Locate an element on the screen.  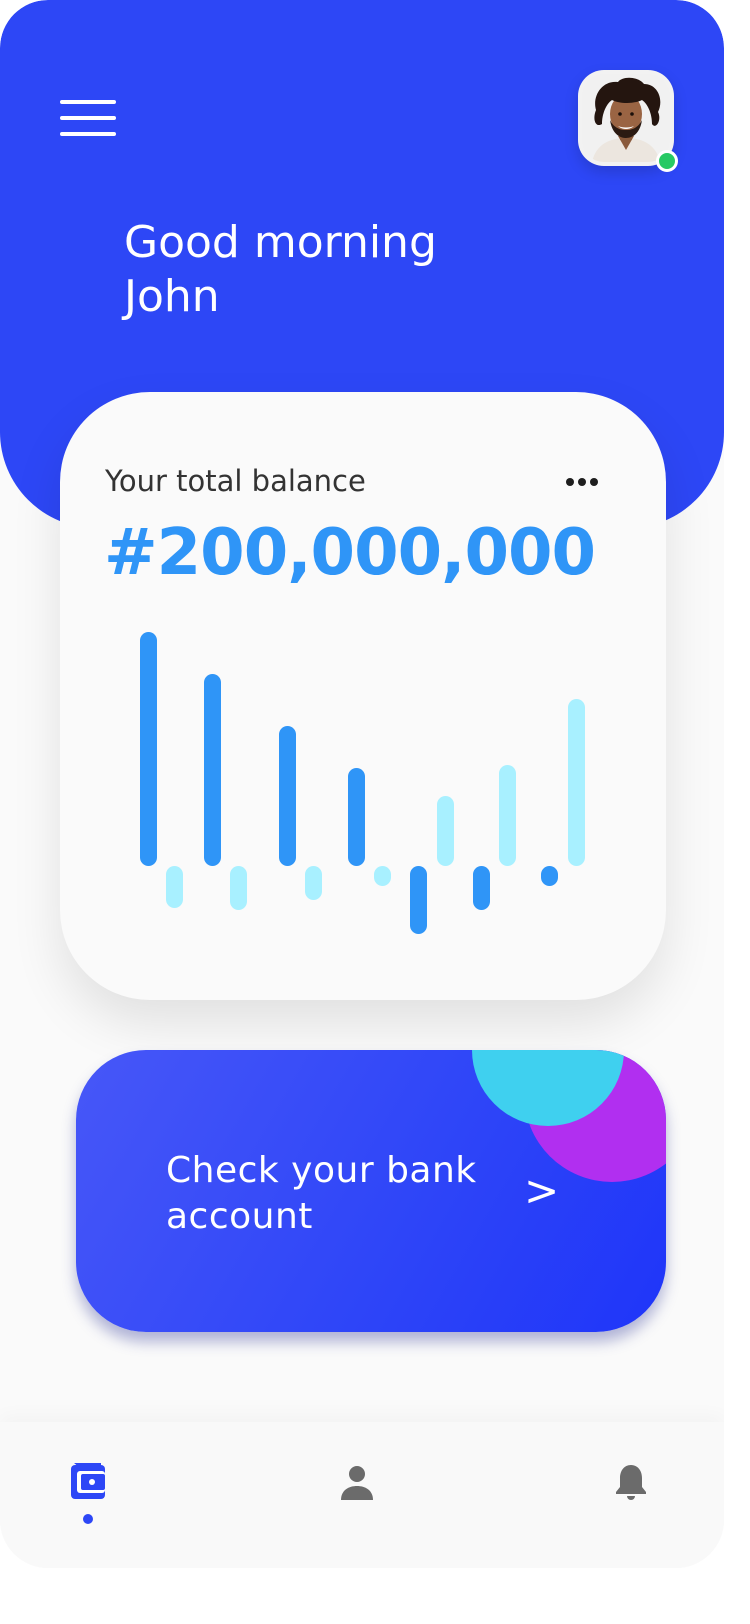
avatar is located at coordinates (628, 121).